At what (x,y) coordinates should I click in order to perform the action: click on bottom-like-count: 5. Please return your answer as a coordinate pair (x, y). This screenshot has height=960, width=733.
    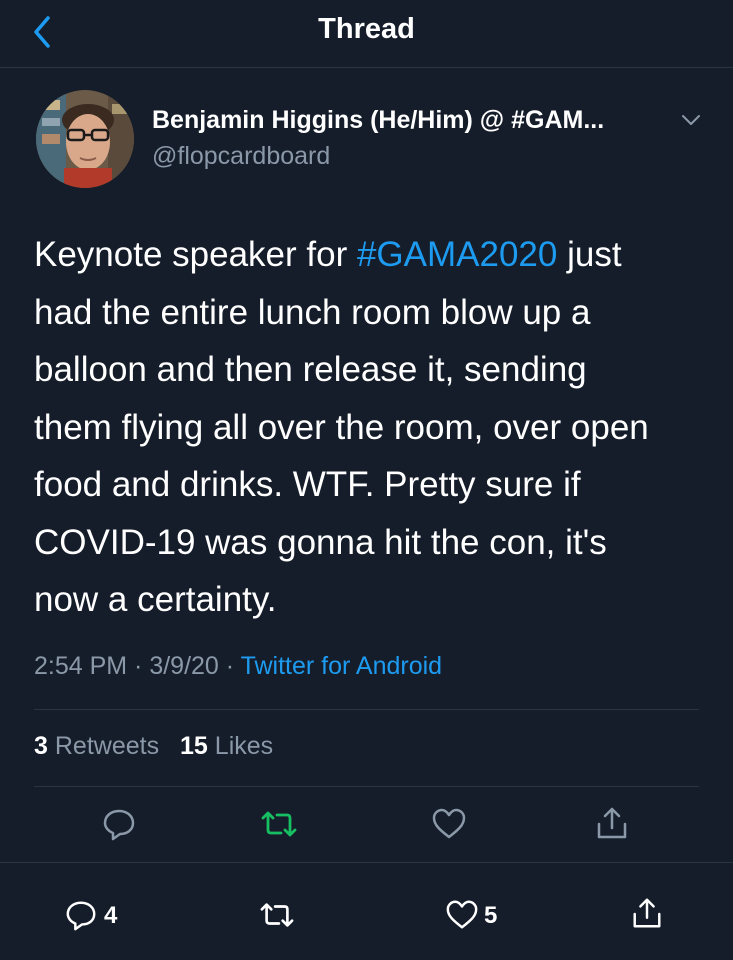
    Looking at the image, I should click on (491, 915).